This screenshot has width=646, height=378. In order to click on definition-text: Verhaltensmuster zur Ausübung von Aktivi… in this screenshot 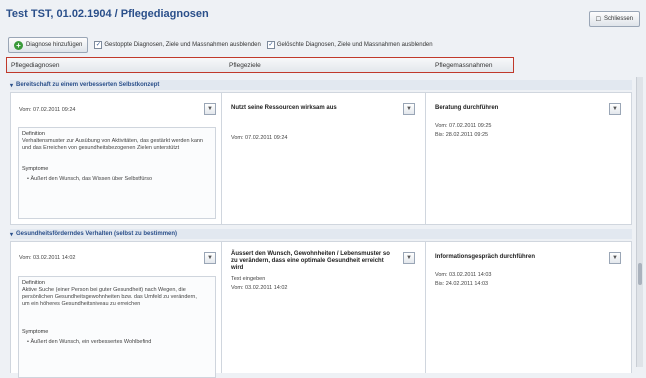, I will do `click(112, 144)`.